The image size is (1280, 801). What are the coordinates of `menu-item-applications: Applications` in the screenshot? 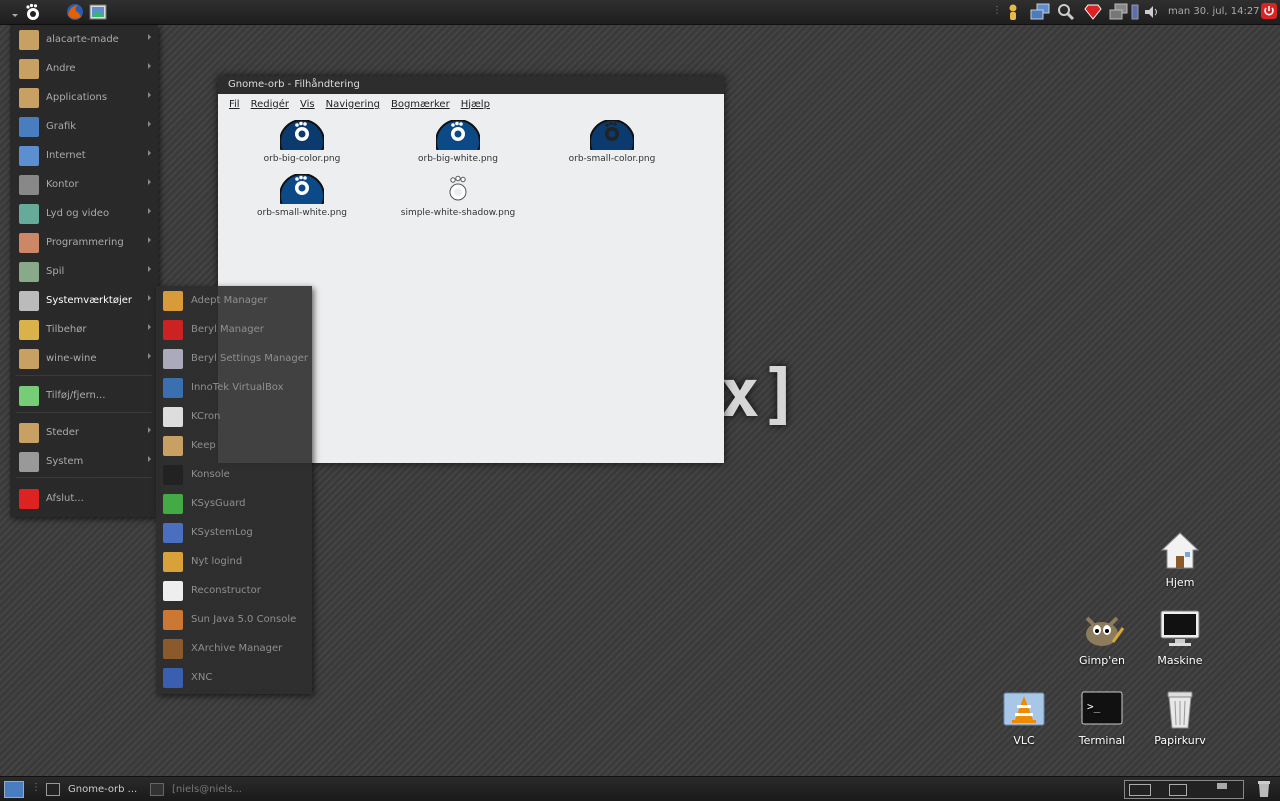 It's located at (84, 97).